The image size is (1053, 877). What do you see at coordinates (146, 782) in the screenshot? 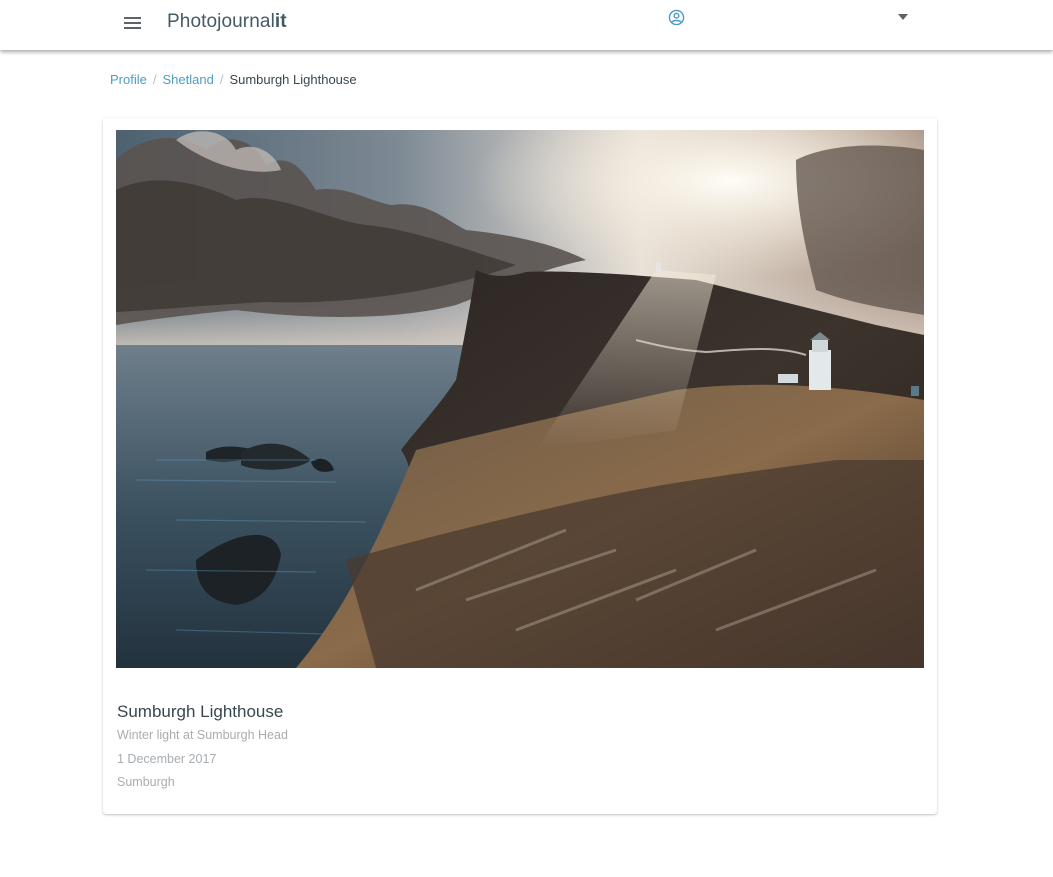
I see `photo-location: Sumburgh` at bounding box center [146, 782].